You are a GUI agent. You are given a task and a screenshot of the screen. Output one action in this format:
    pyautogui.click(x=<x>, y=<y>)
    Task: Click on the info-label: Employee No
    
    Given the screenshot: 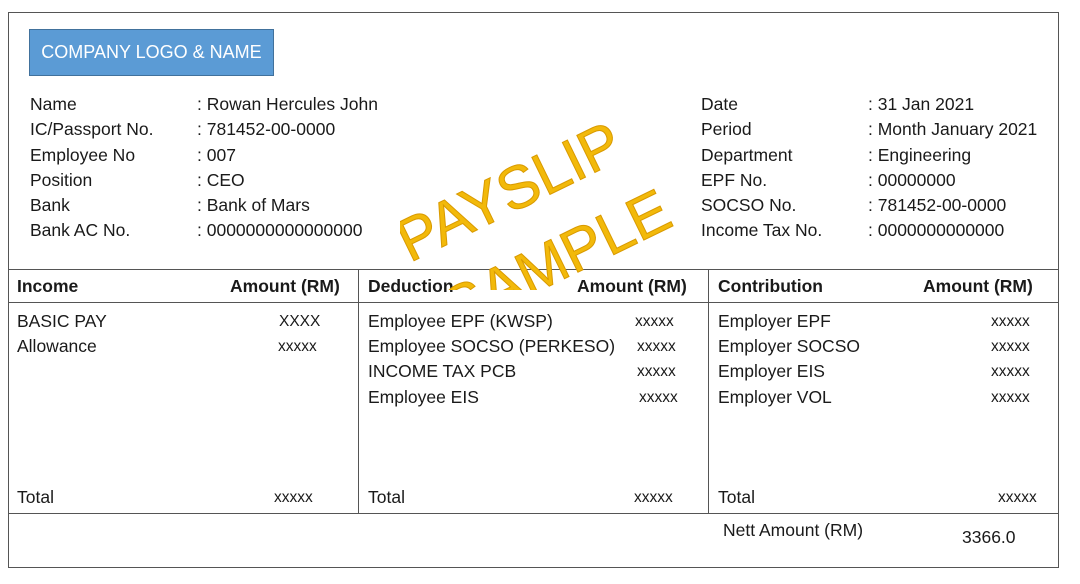 What is the action you would take?
    pyautogui.click(x=83, y=154)
    